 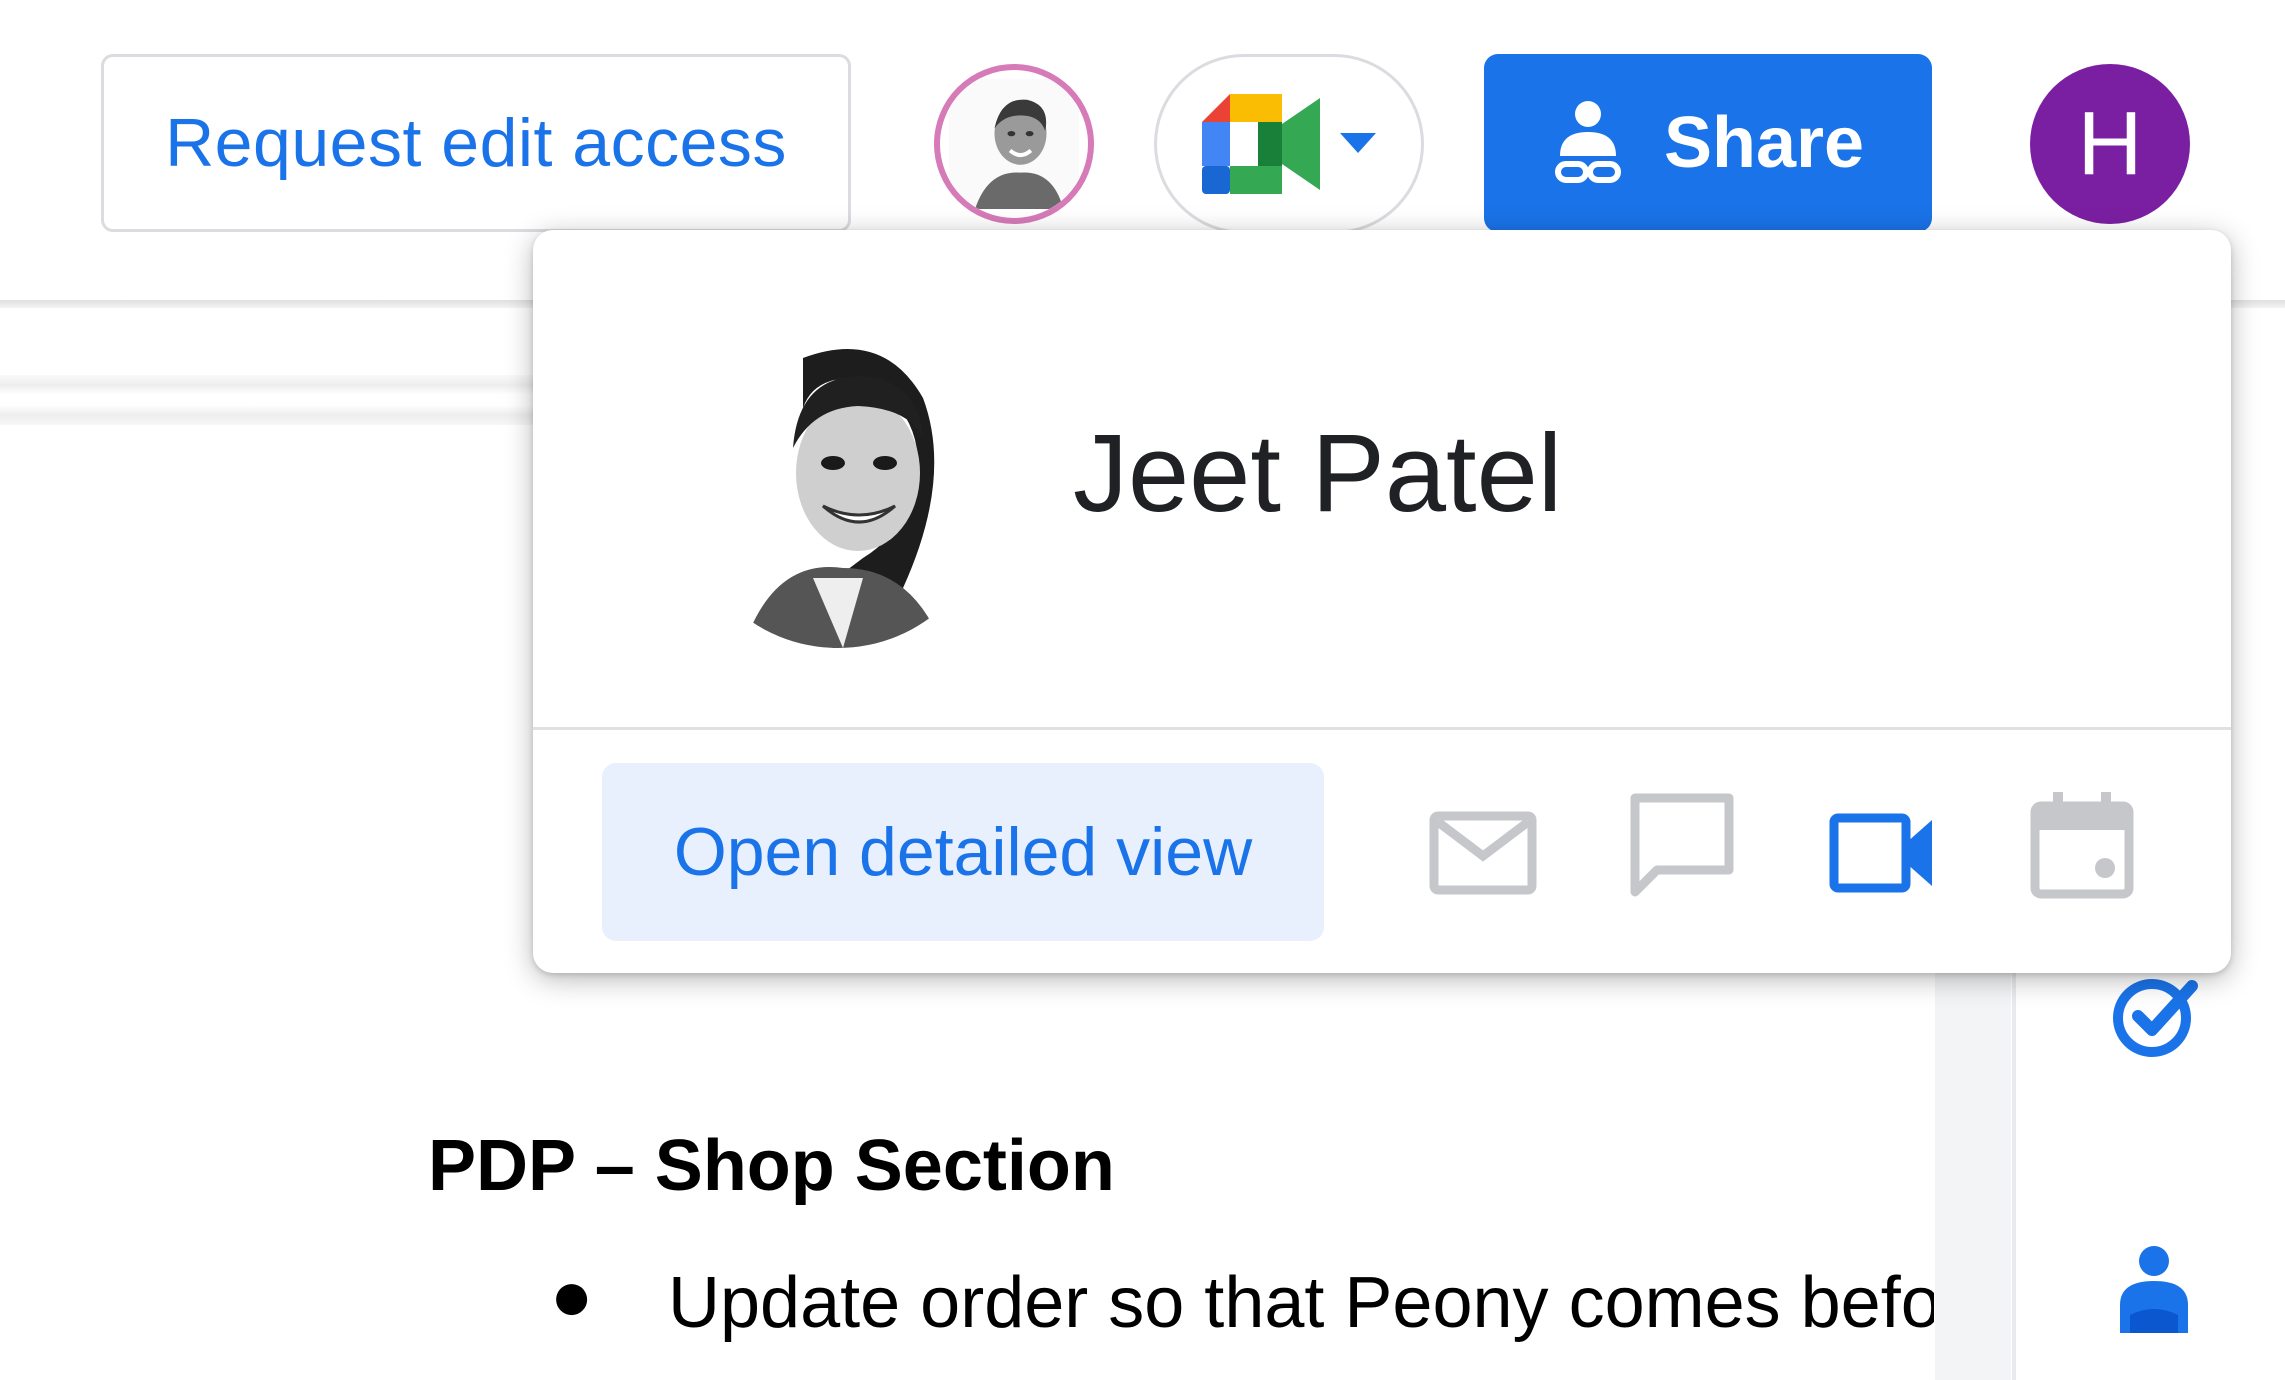 I want to click on share-person-icon, so click(x=1587, y=142).